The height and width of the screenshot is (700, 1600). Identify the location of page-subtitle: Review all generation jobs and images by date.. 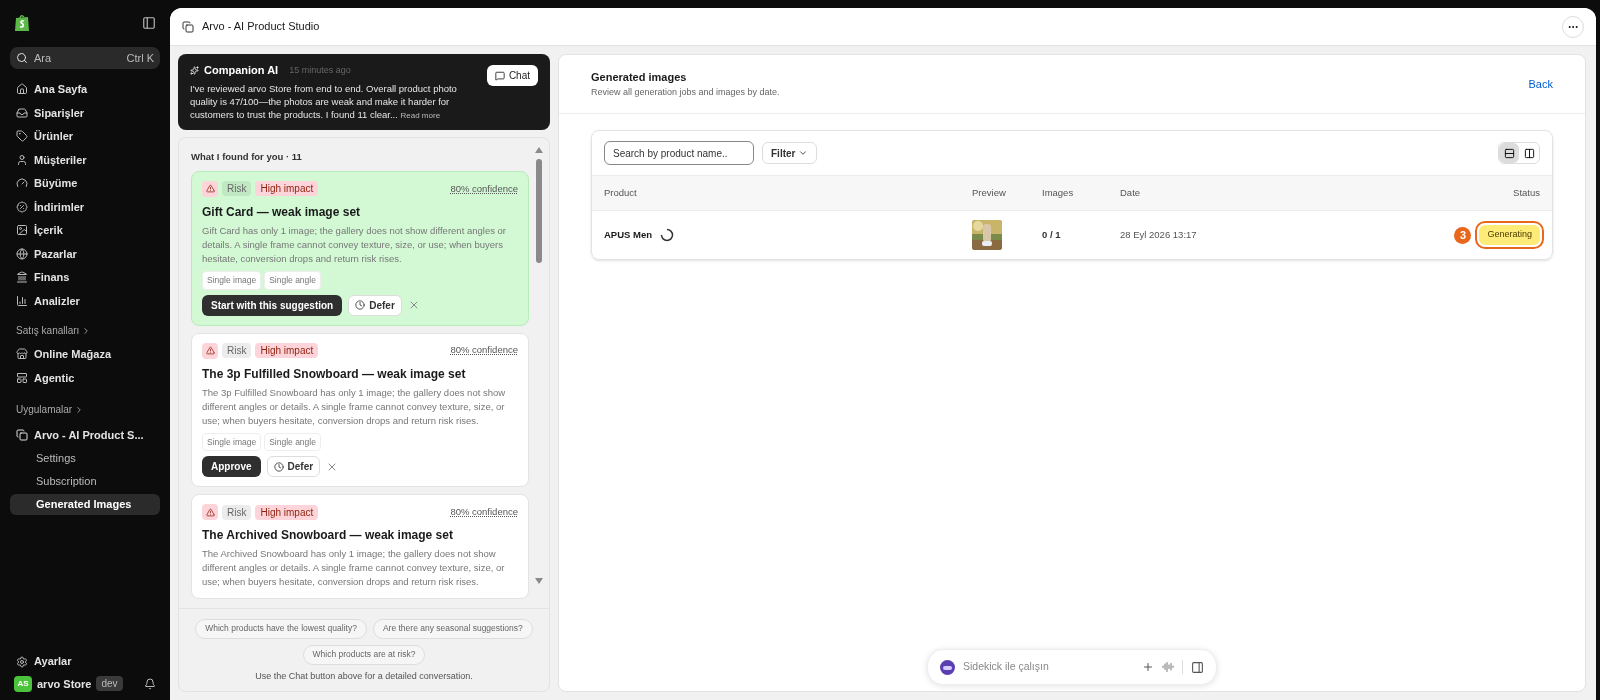
(685, 92).